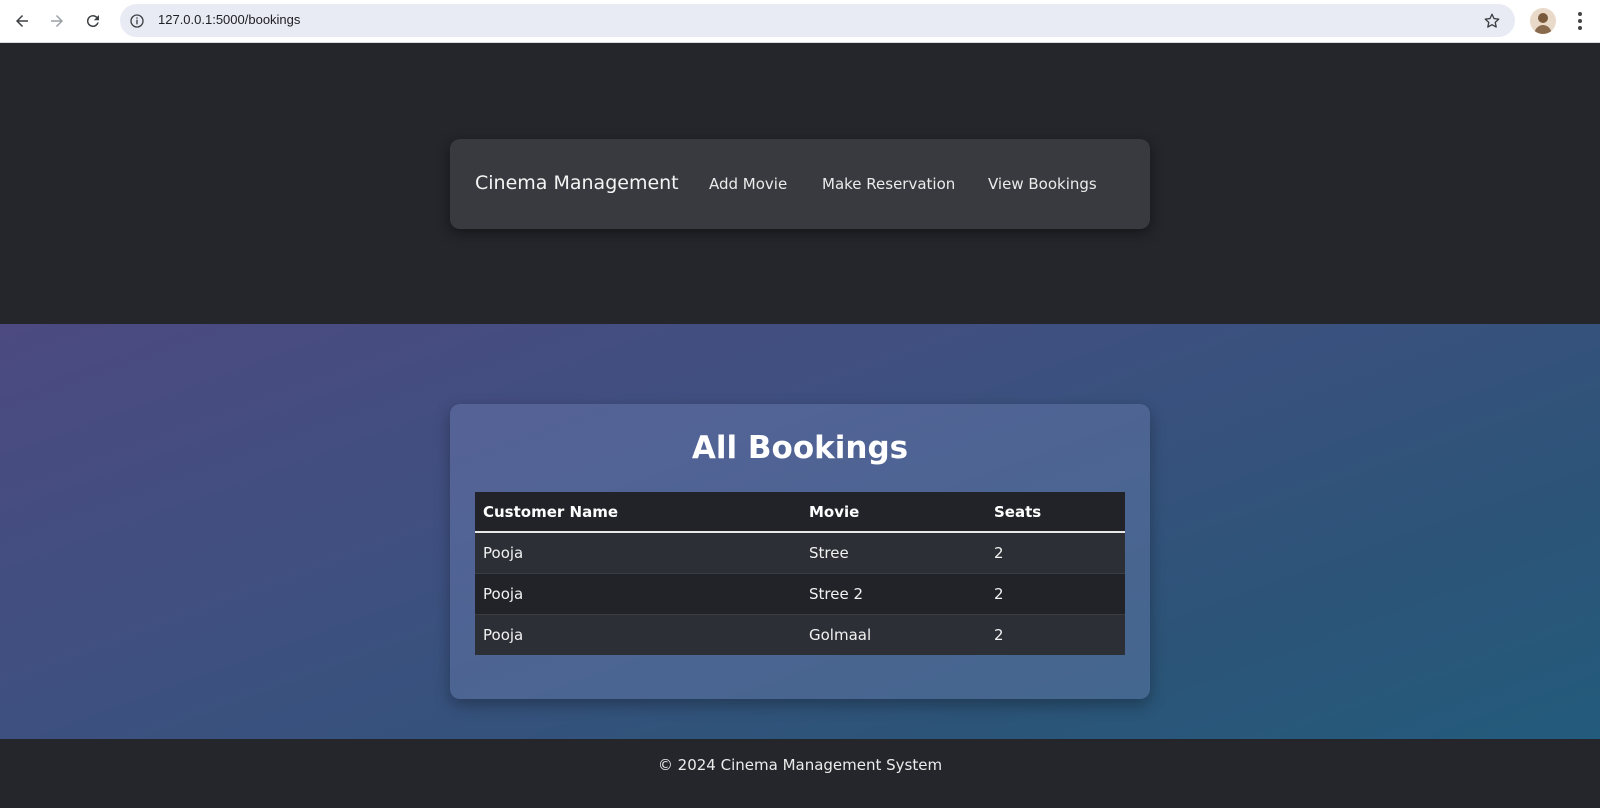 The image size is (1600, 808). I want to click on cell-movie: Stree 2, so click(893, 593).